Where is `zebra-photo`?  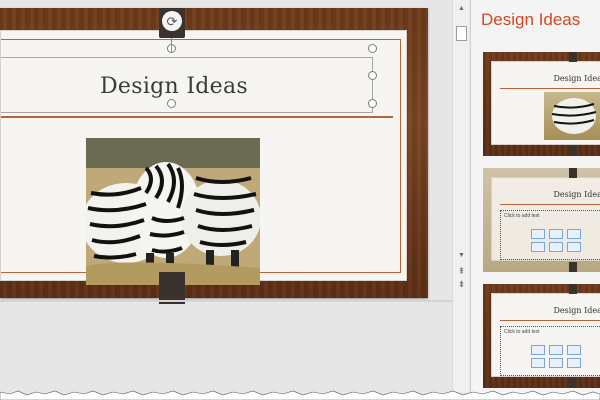
zebra-photo is located at coordinates (173, 211).